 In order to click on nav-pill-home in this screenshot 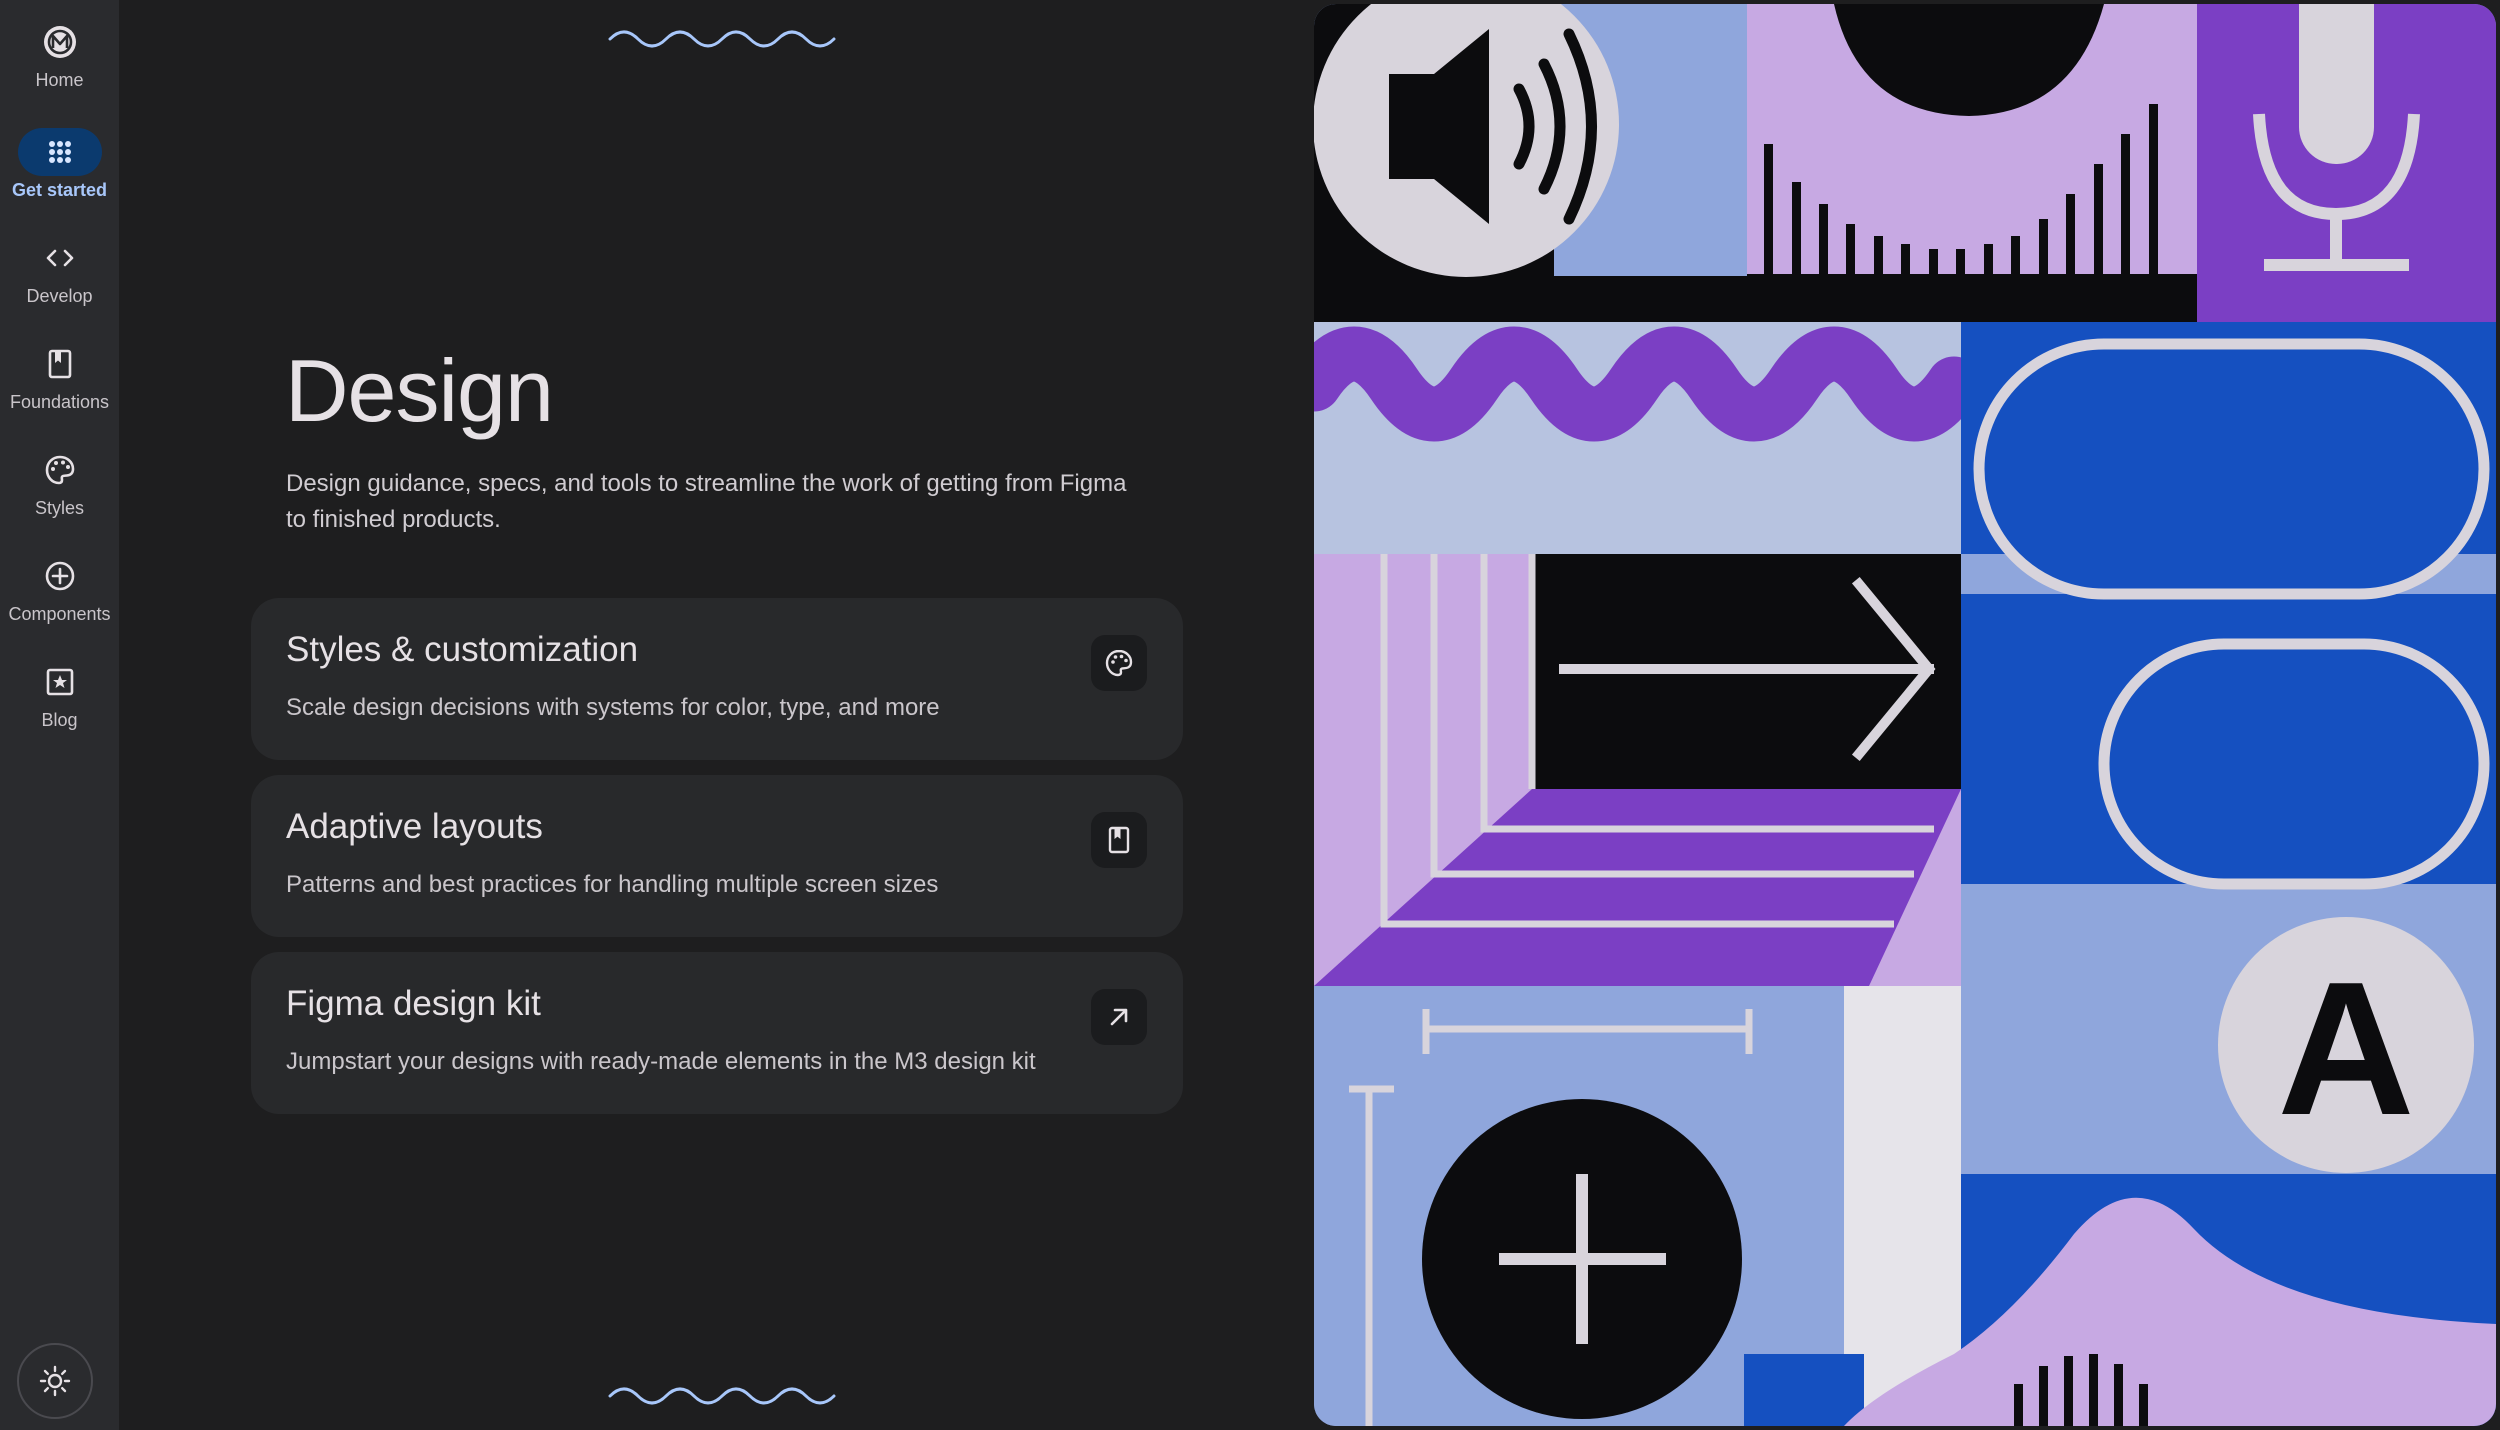, I will do `click(60, 42)`.